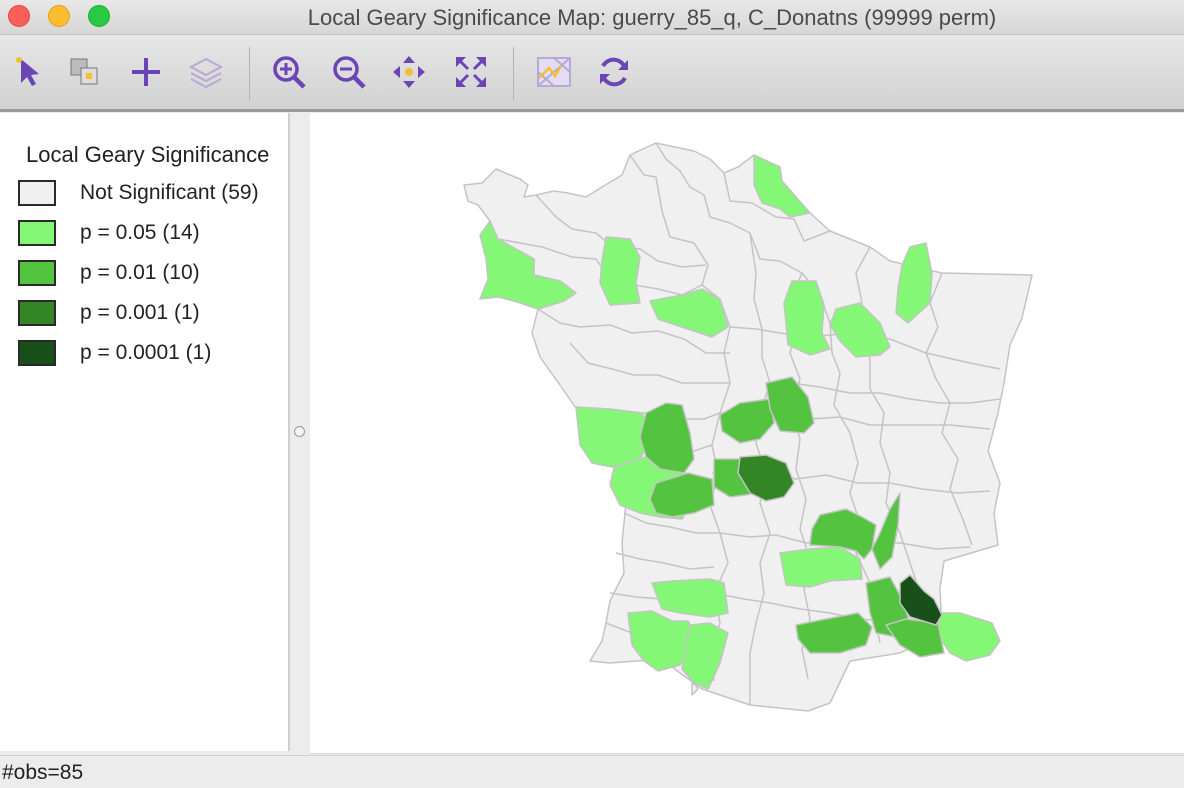 Image resolution: width=1184 pixels, height=788 pixels. What do you see at coordinates (43, 772) in the screenshot?
I see `obs-count: #obs=85` at bounding box center [43, 772].